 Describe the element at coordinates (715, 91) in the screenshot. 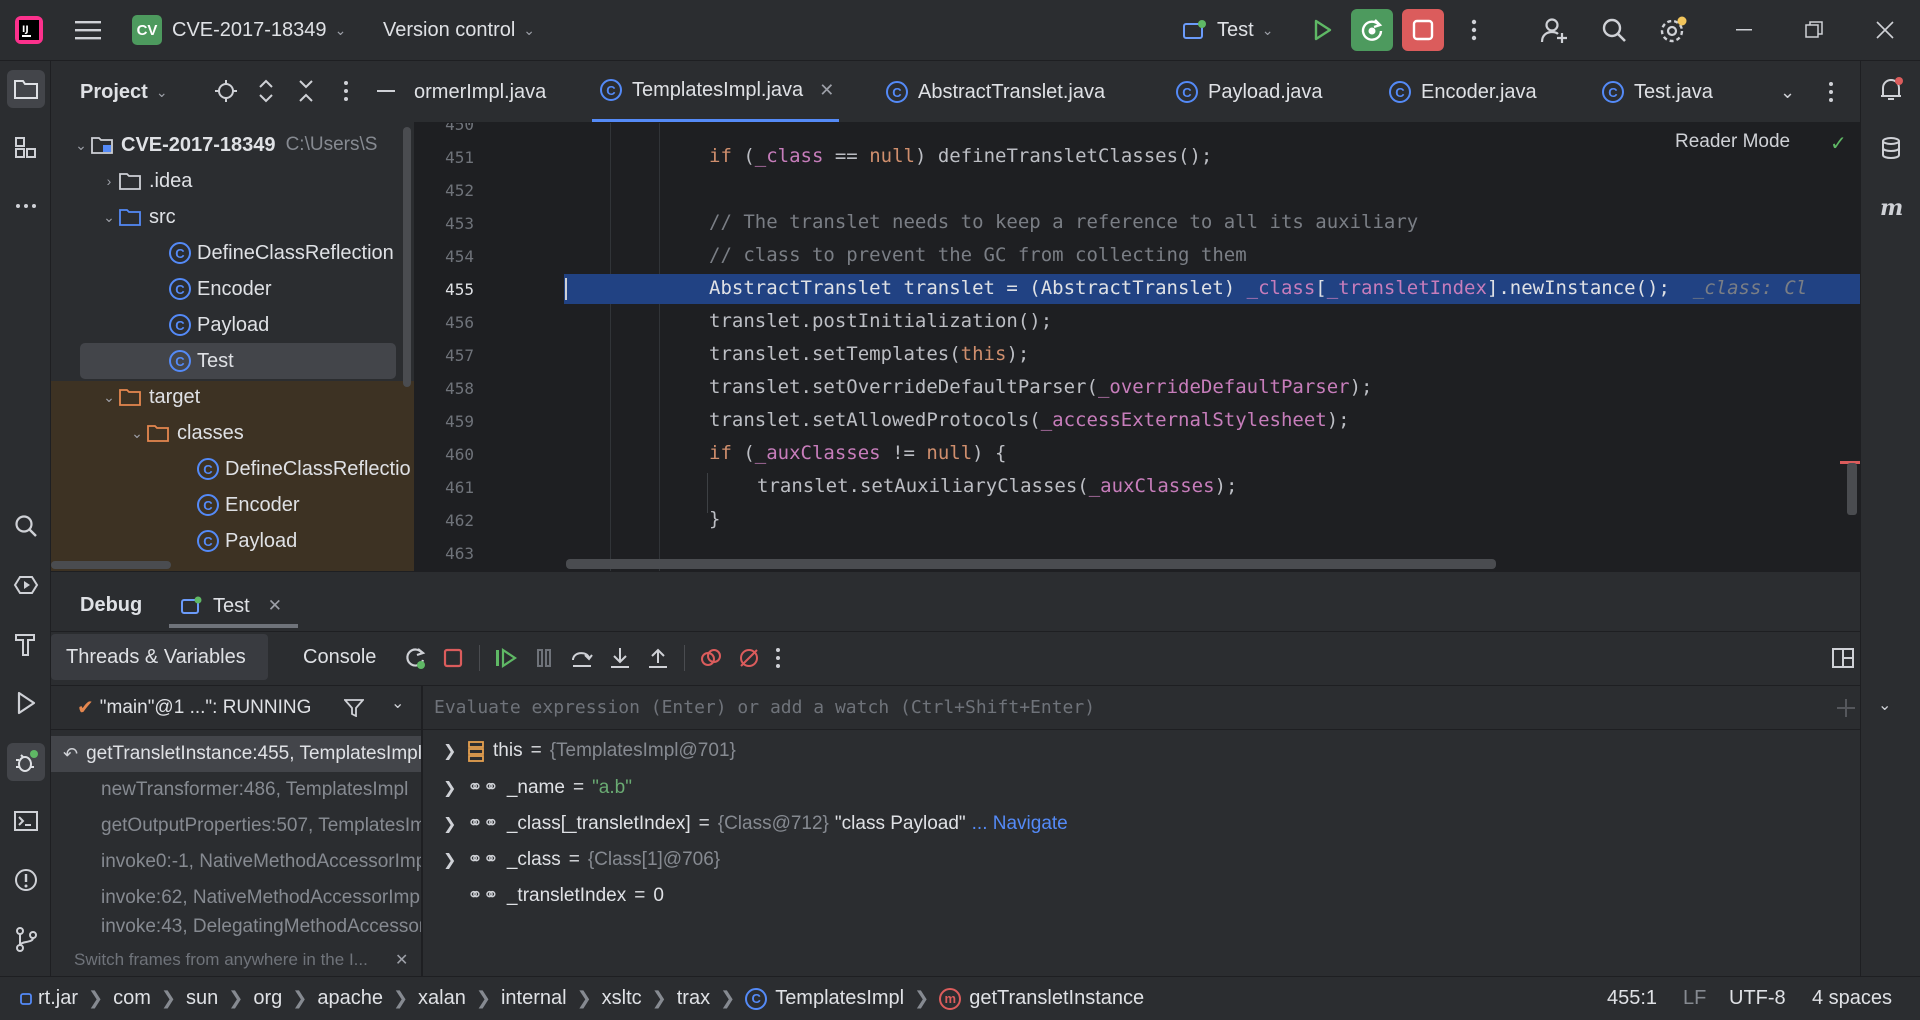

I see `tab-templatesimpl: C TemplatesImpl.java ✕` at that location.